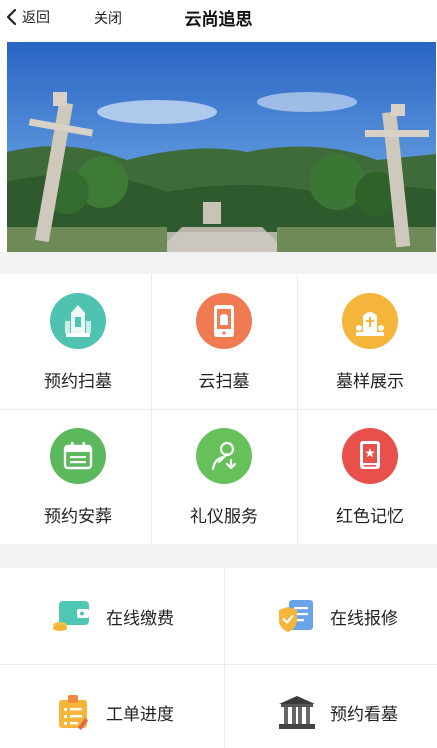  Describe the element at coordinates (297, 712) in the screenshot. I see `memorial-gate-icon` at that location.